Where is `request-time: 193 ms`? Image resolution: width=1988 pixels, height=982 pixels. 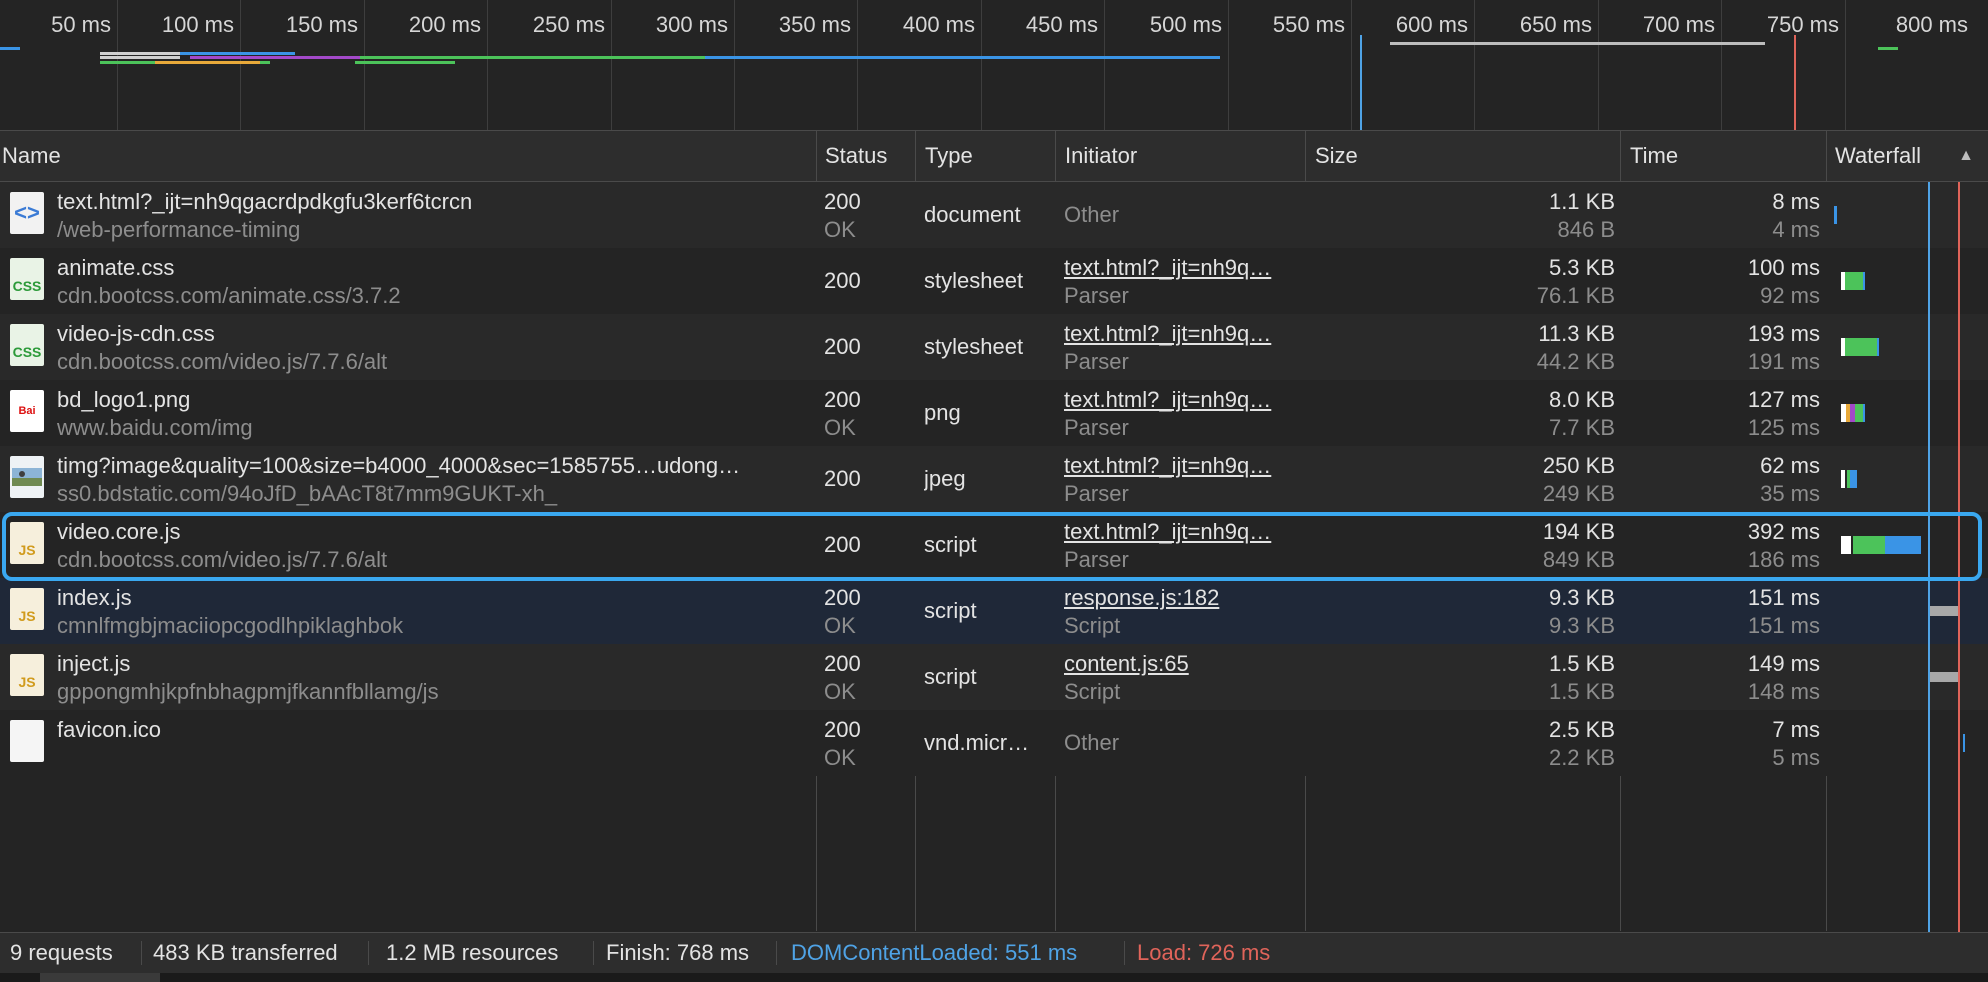
request-time: 193 ms is located at coordinates (1783, 333).